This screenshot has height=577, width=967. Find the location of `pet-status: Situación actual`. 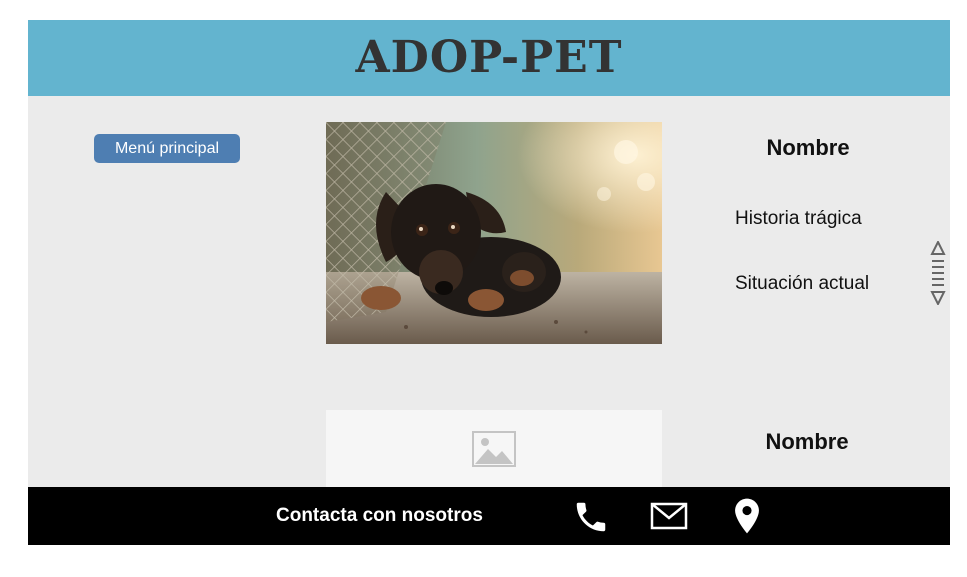

pet-status: Situación actual is located at coordinates (802, 283).